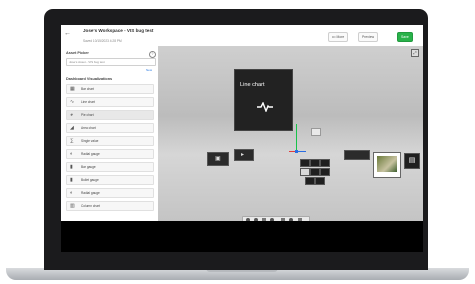 This screenshot has height=284, width=475. What do you see at coordinates (110, 206) in the screenshot?
I see `sidebar-item-column-chart: ▥ Column chart` at bounding box center [110, 206].